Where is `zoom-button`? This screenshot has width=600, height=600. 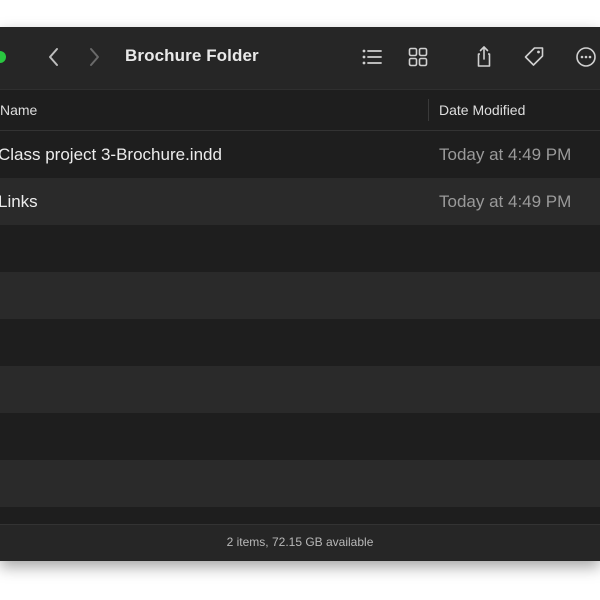
zoom-button is located at coordinates (3, 57).